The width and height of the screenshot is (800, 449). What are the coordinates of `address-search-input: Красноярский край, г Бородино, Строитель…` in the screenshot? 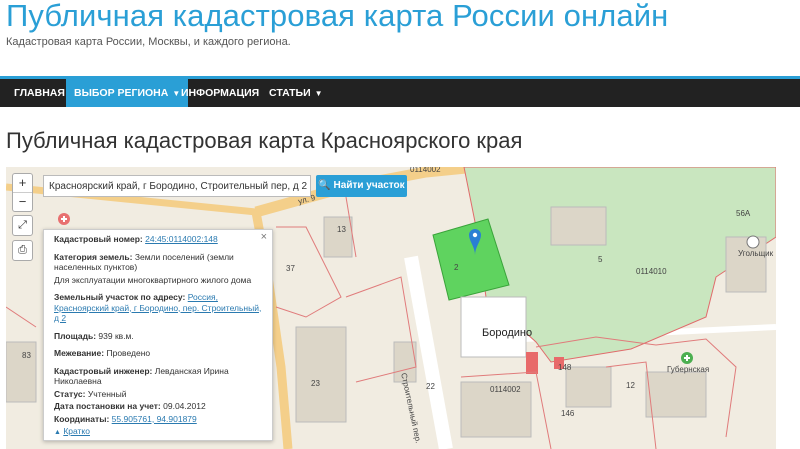 It's located at (177, 186).